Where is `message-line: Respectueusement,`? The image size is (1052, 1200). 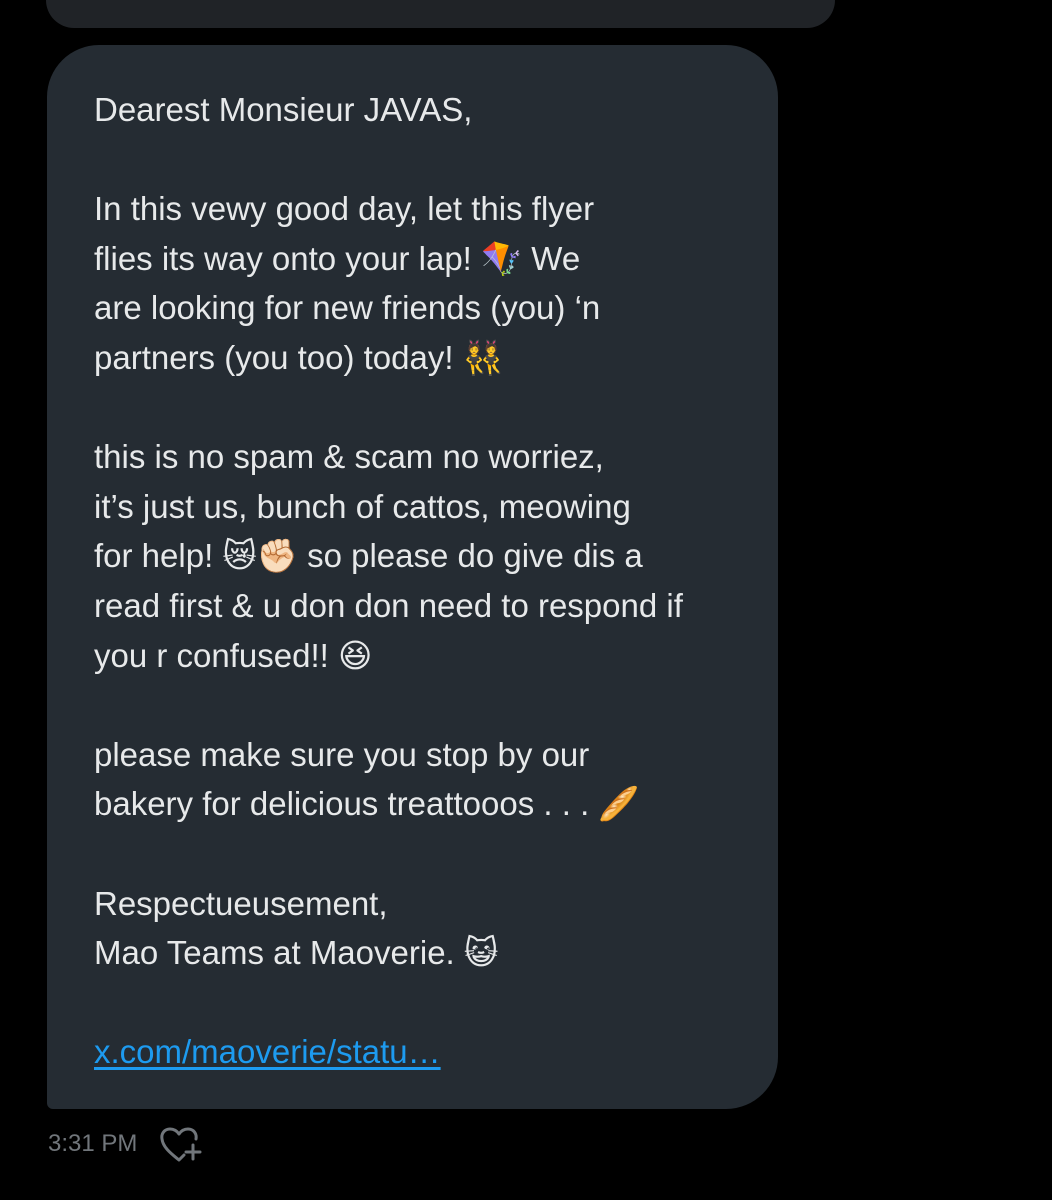 message-line: Respectueusement, is located at coordinates (241, 903).